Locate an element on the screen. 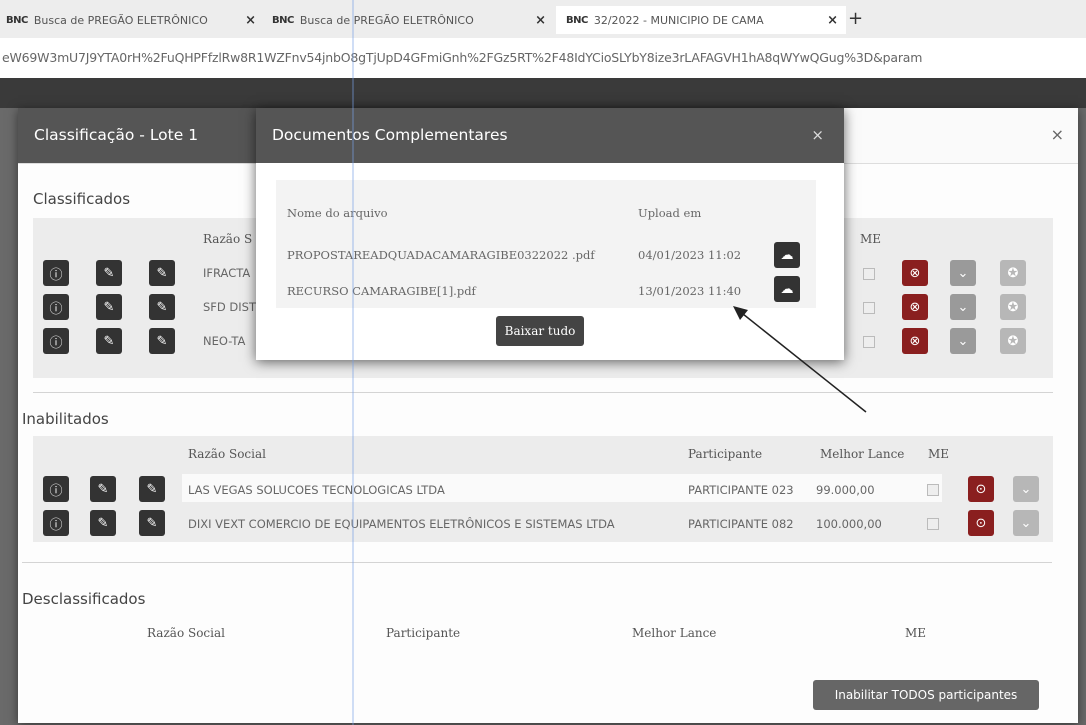  annotation-arrow is located at coordinates (800, 359).